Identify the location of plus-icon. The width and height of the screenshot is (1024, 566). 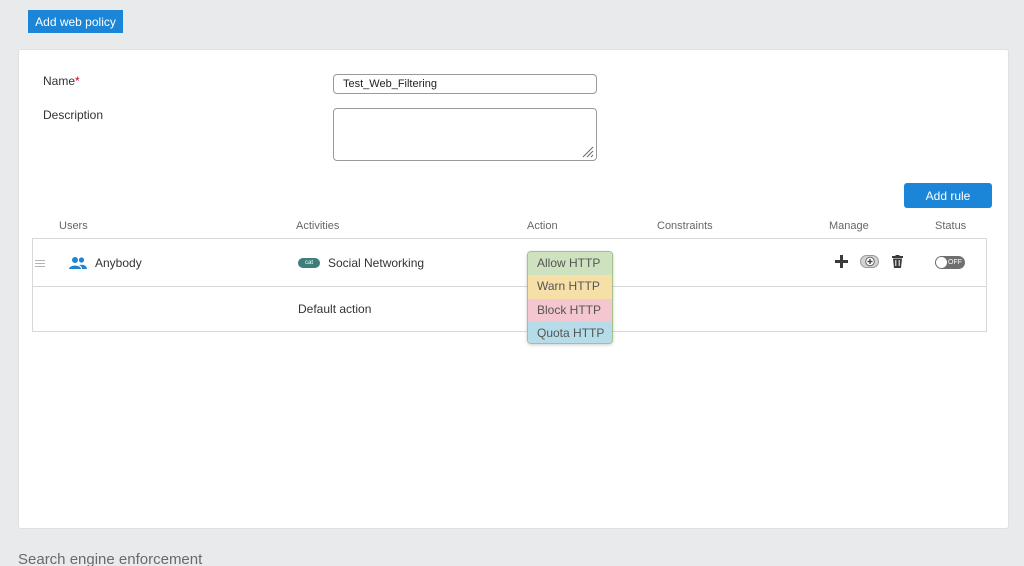
(841, 261).